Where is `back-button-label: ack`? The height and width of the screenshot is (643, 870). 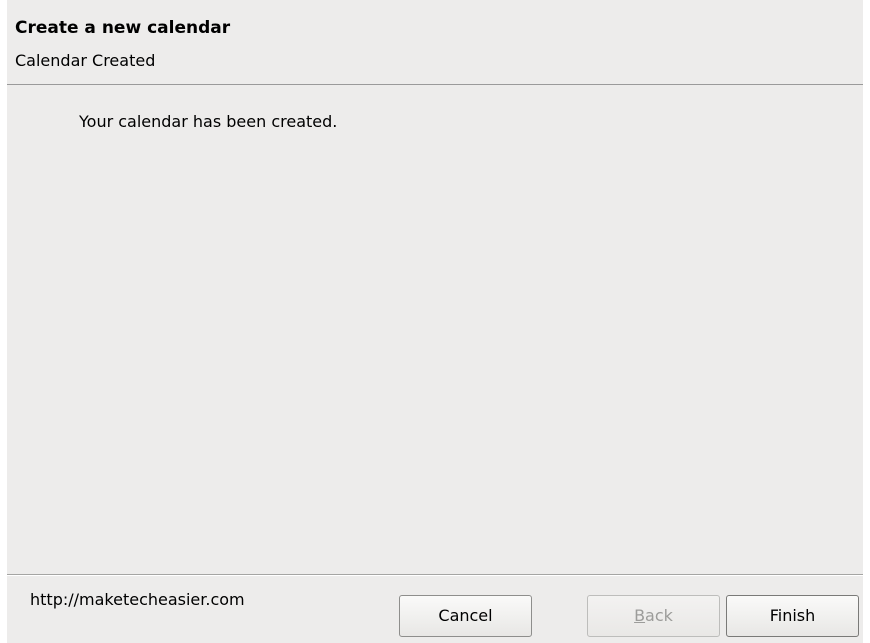
back-button-label: ack is located at coordinates (659, 615).